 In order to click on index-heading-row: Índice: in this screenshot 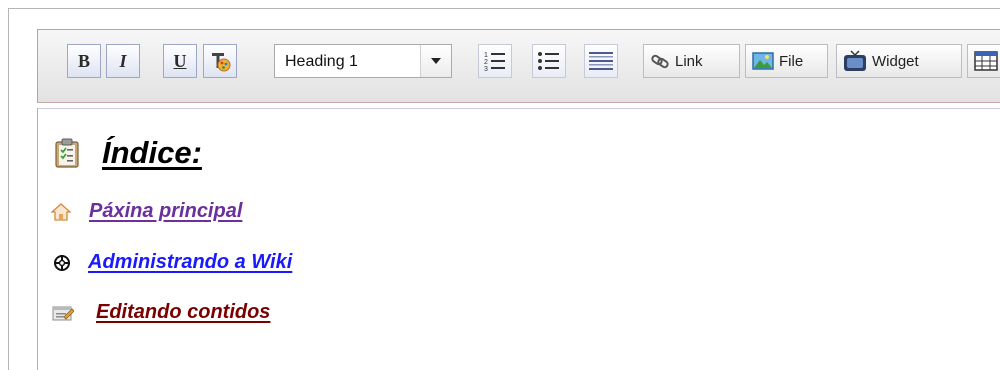, I will do `click(128, 153)`.